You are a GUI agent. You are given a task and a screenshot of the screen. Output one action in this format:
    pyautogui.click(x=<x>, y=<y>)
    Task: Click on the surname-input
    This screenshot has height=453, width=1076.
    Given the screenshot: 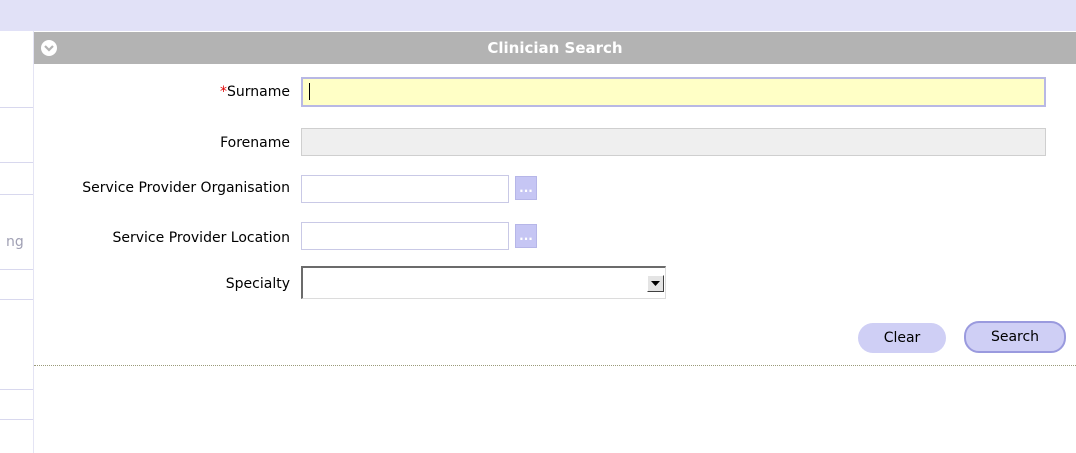 What is the action you would take?
    pyautogui.click(x=673, y=92)
    